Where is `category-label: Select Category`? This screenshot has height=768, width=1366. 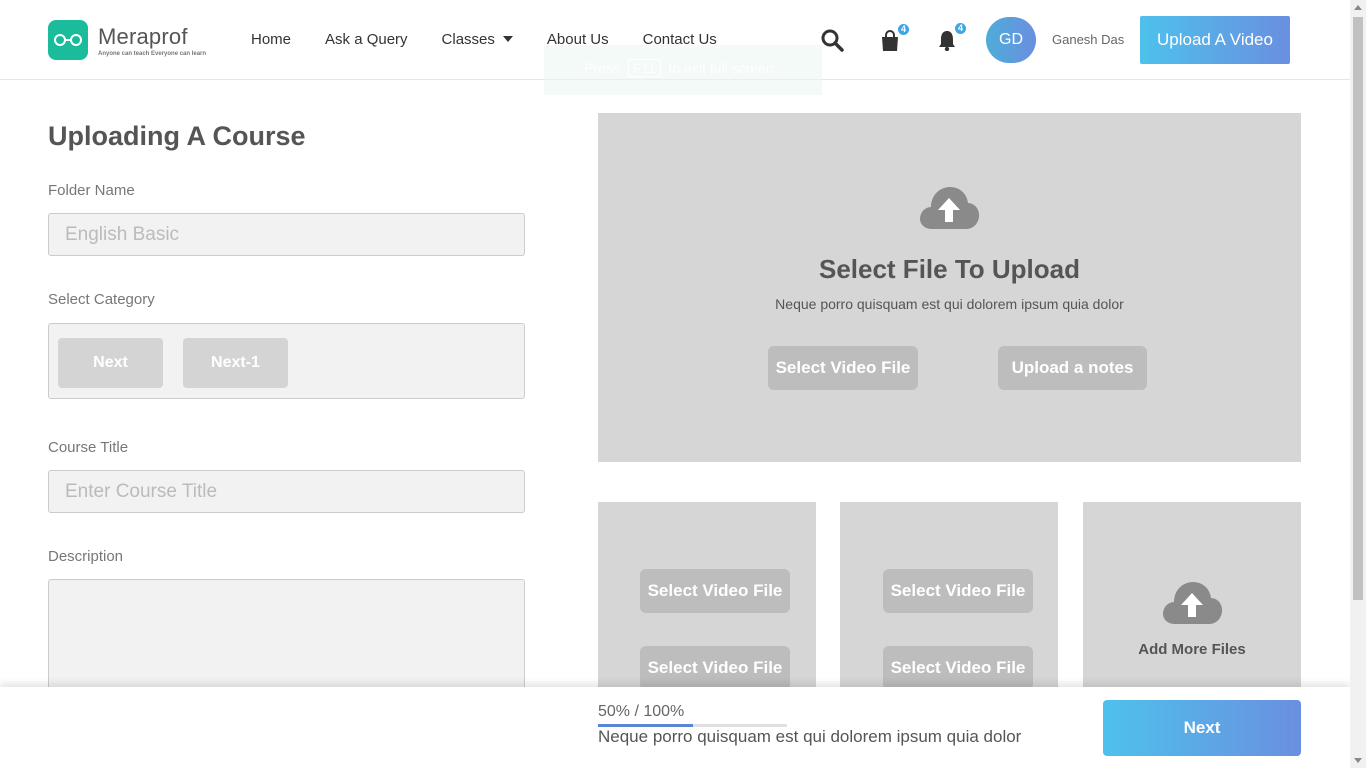 category-label: Select Category is located at coordinates (101, 299).